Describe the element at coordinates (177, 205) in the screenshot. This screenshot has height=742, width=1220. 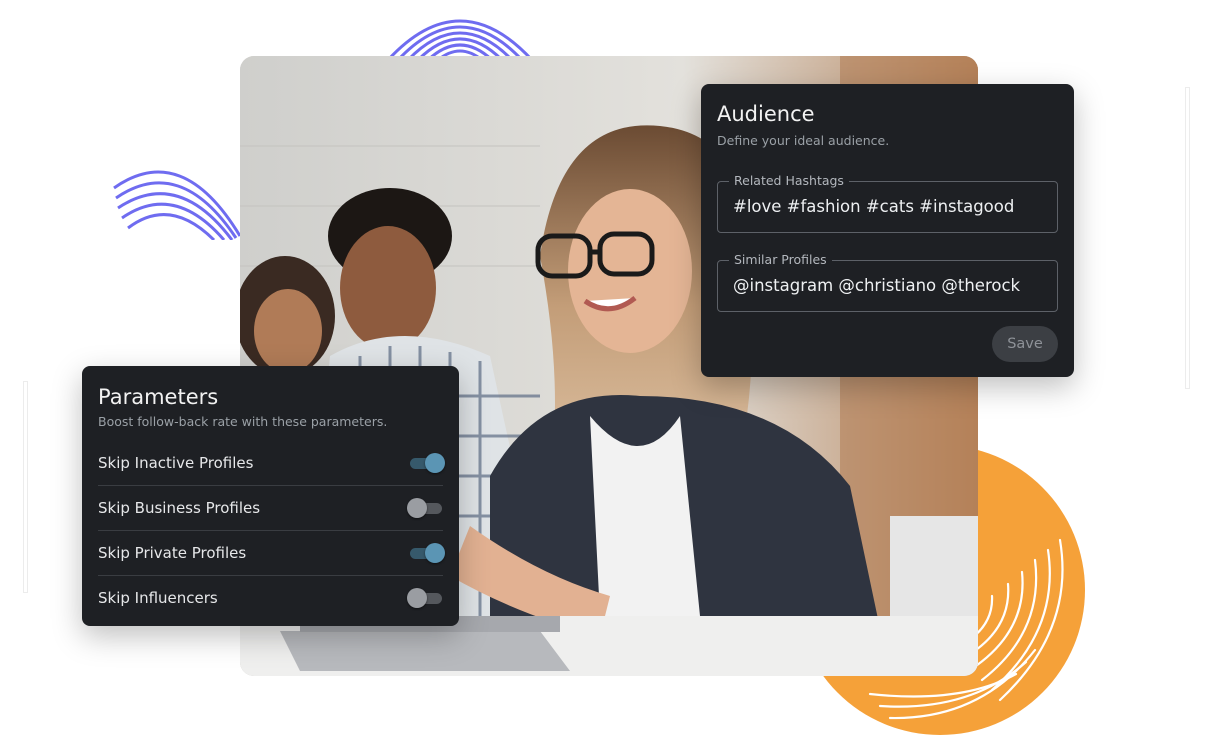
I see `purple-arc-doodle-left` at that location.